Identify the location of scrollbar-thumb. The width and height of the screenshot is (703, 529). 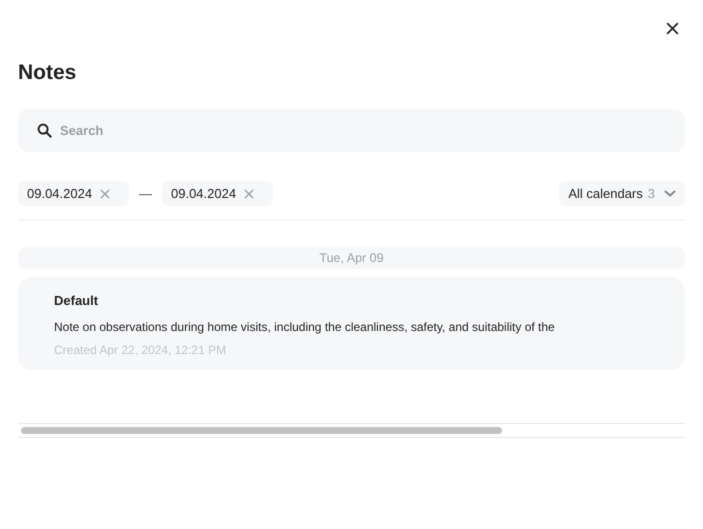
(261, 430).